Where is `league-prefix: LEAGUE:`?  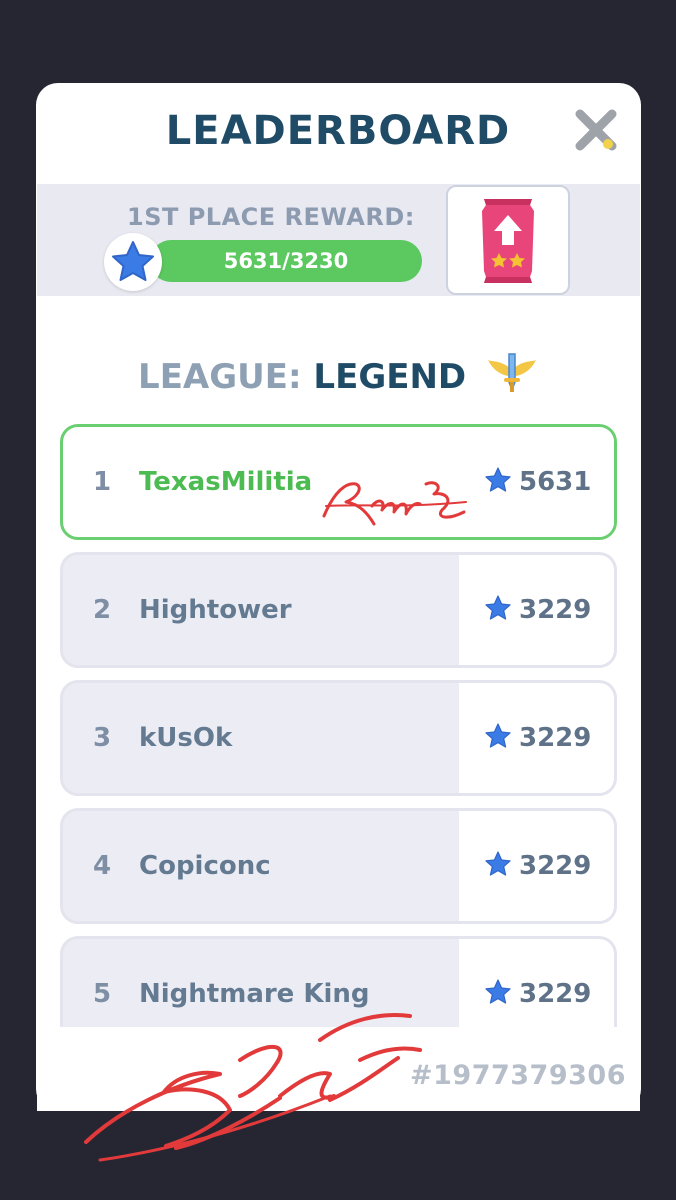
league-prefix: LEAGUE: is located at coordinates (220, 377).